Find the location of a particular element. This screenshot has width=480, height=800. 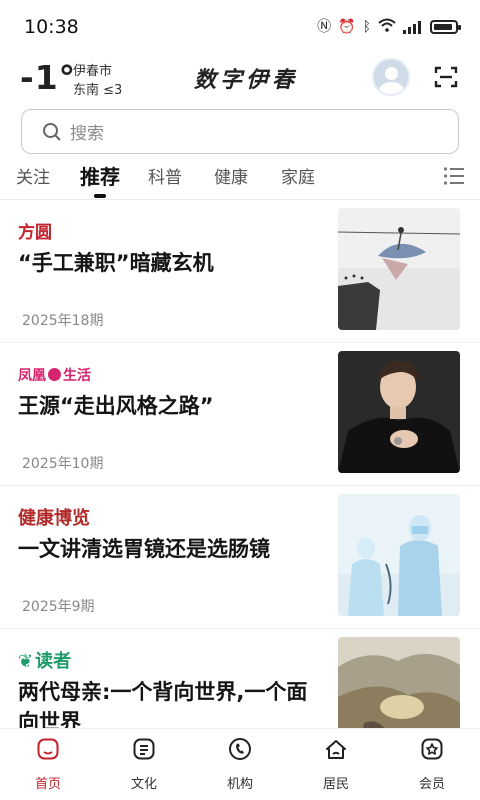

alarm-icon: ⏰ is located at coordinates (347, 26).